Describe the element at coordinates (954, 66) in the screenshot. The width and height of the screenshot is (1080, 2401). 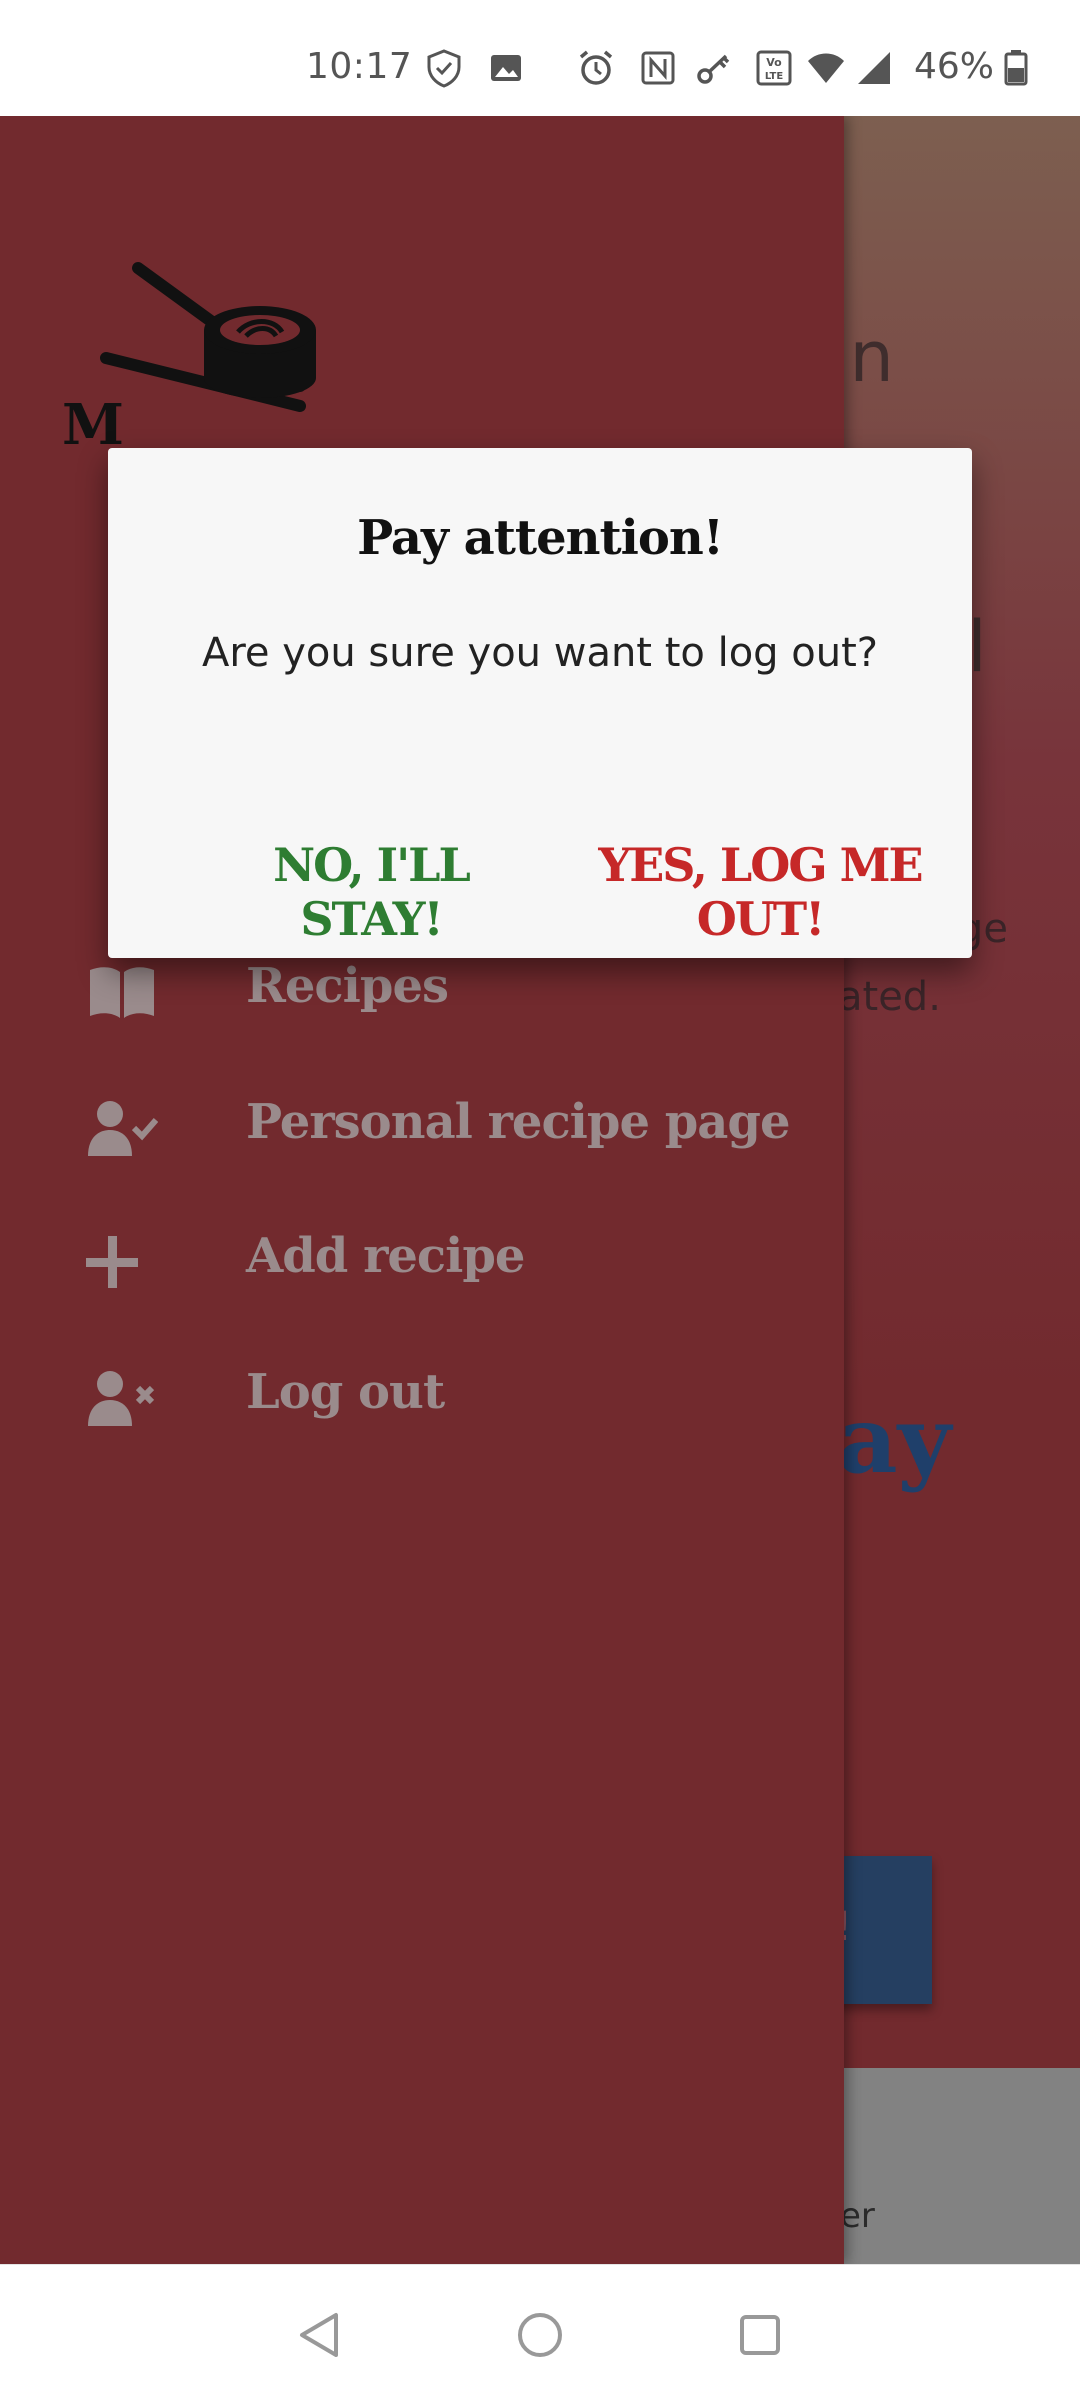
I see `battery-percentage: 46%` at that location.